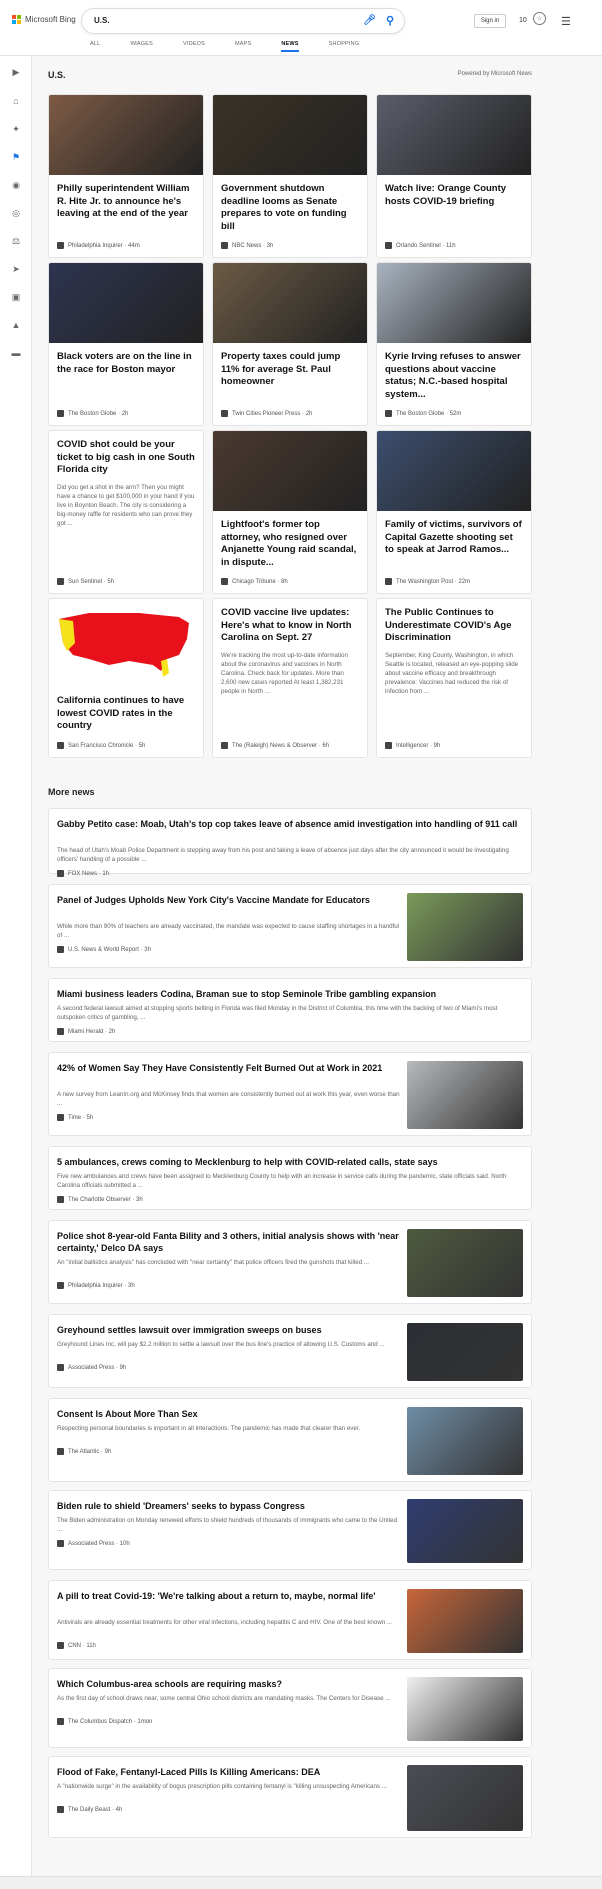 The image size is (602, 1889). I want to click on card-source: Orlando Sentinel · 11h, so click(420, 245).